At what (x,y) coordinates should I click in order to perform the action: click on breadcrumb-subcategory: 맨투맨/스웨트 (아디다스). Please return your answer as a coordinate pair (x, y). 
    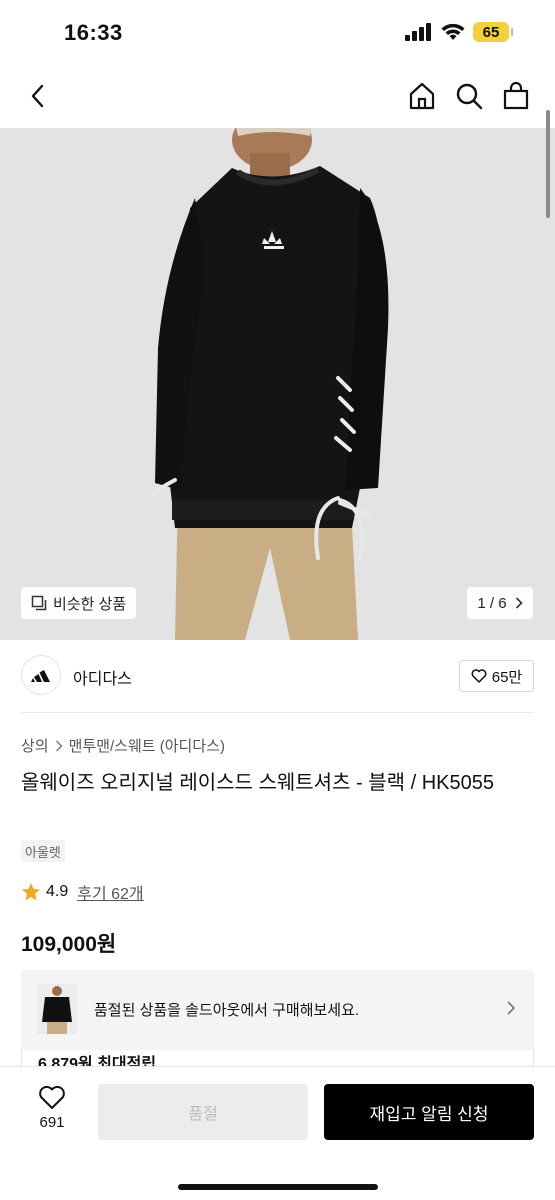
    Looking at the image, I should click on (147, 745).